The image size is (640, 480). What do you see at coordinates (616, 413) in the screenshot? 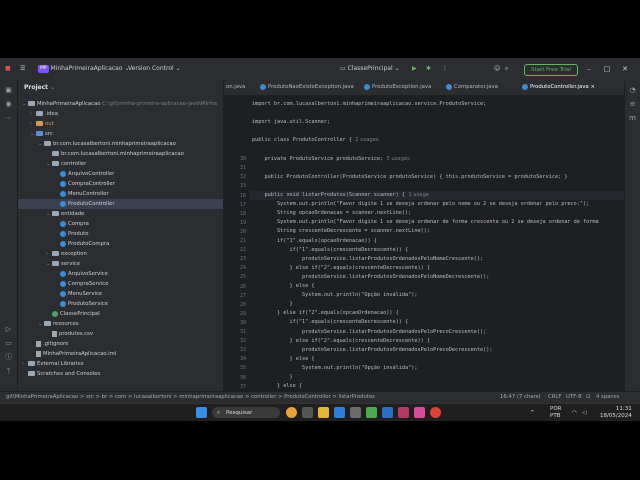
I see `clock: 11:31 18/05/2024` at bounding box center [616, 413].